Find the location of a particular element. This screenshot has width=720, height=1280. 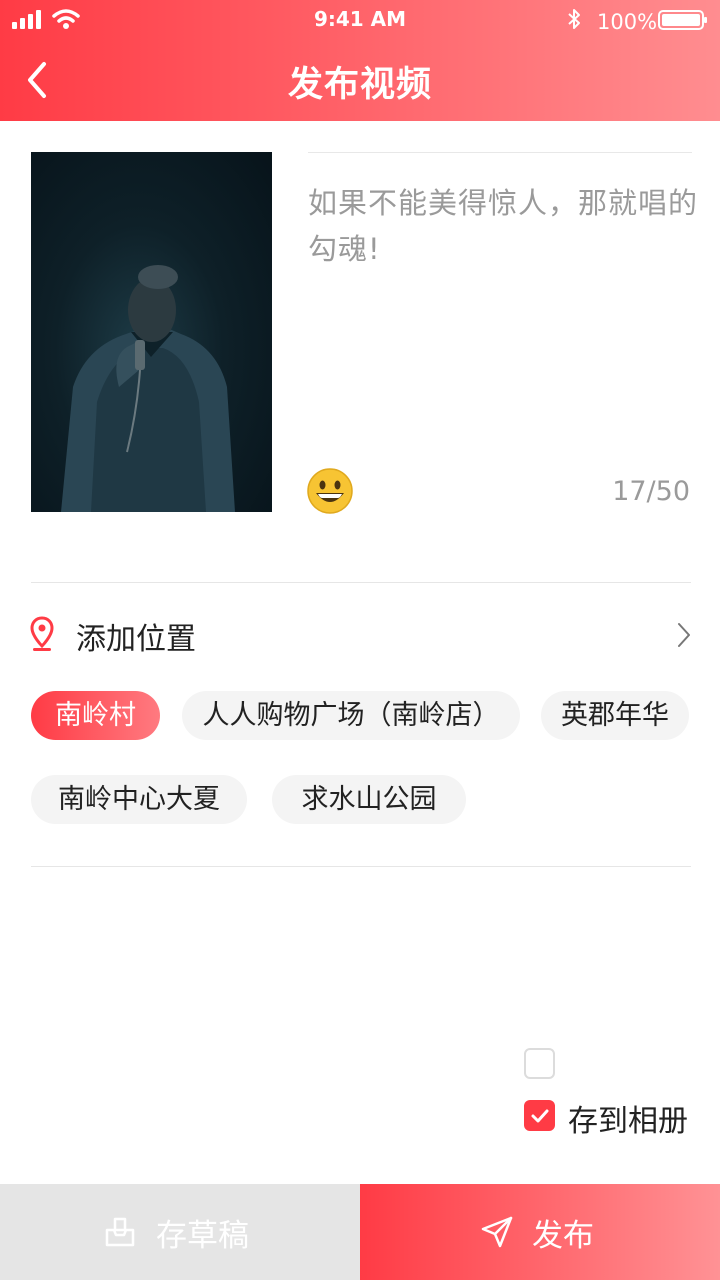

unchecked-checkbox is located at coordinates (539, 1063).